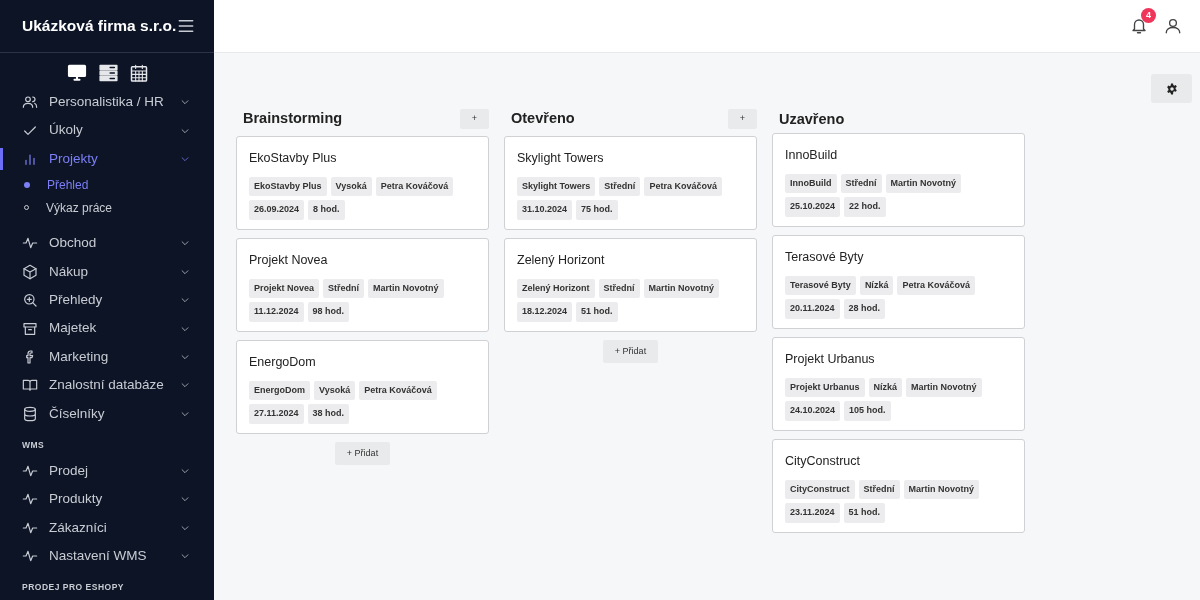 This screenshot has height=600, width=1200. What do you see at coordinates (543, 118) in the screenshot?
I see `column-title: Otevřeno` at bounding box center [543, 118].